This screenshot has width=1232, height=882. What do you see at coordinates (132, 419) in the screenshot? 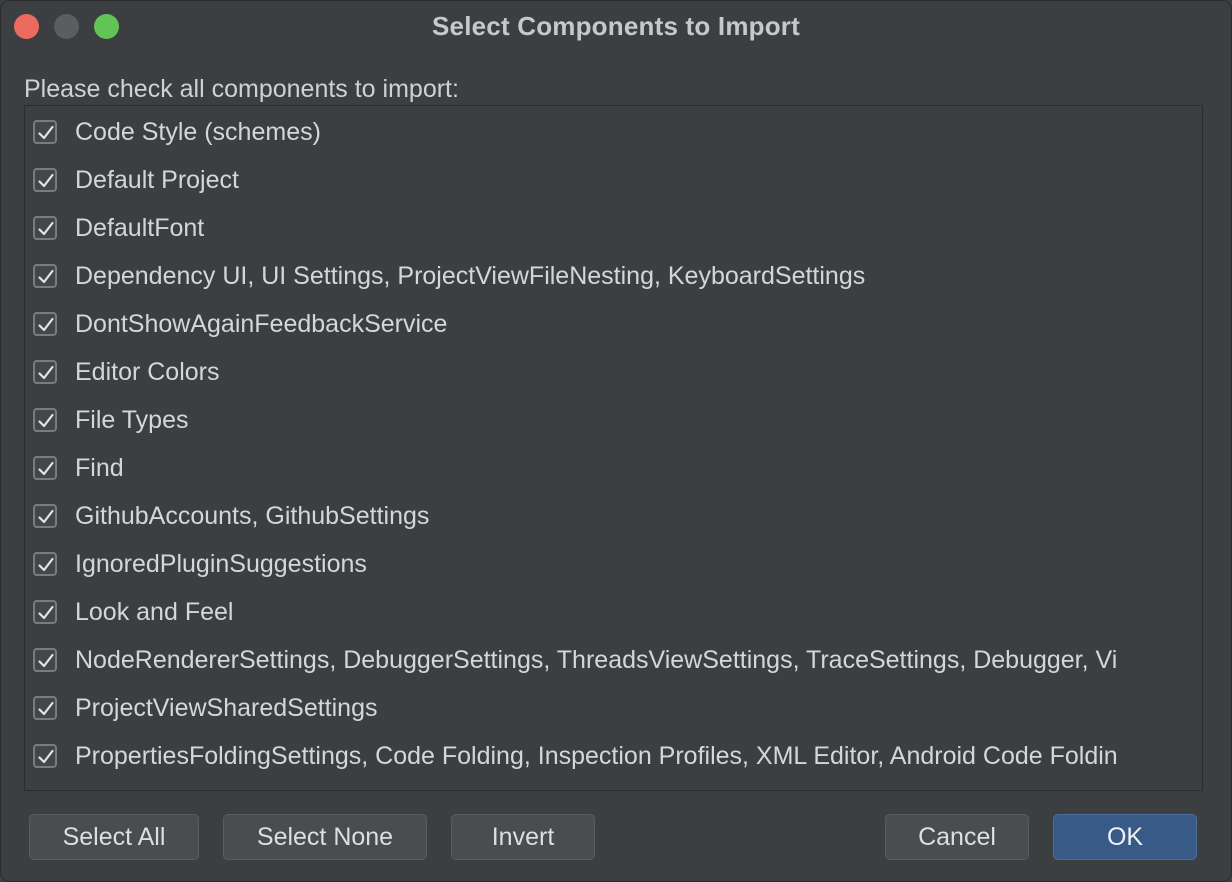
I see `component-label: File Types` at bounding box center [132, 419].